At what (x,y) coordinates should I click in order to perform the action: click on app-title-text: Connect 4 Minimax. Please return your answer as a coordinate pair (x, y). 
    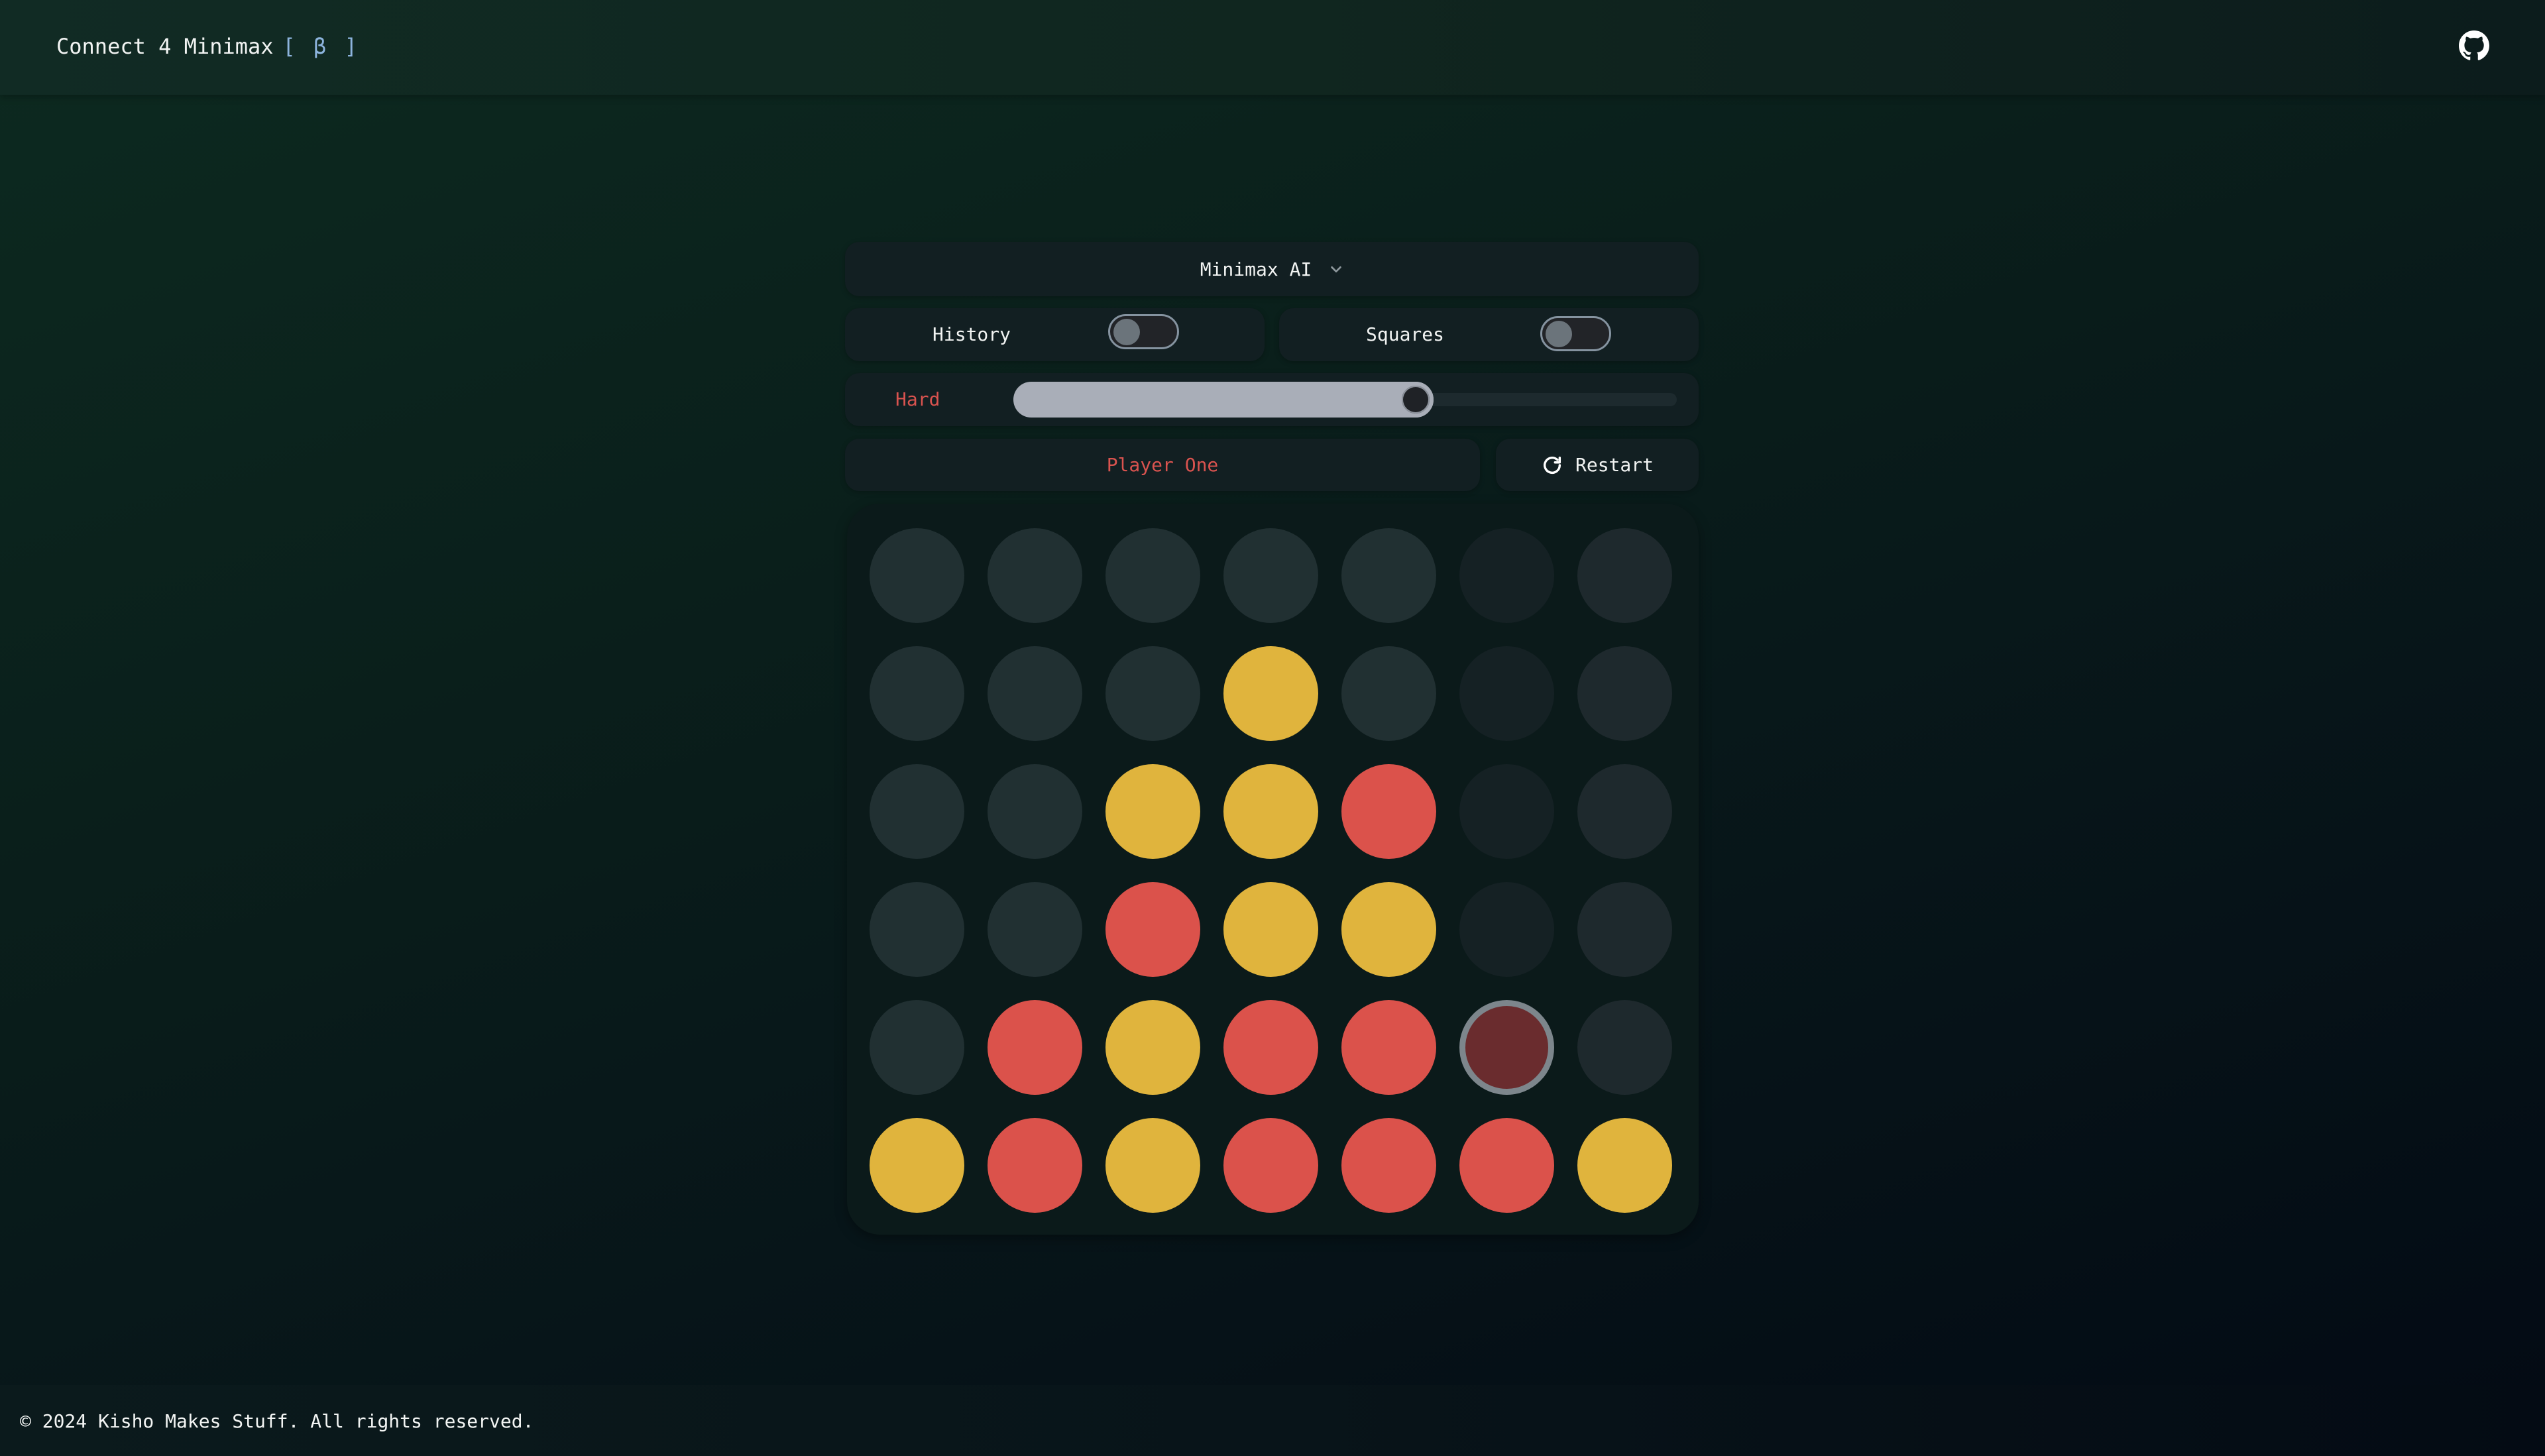
    Looking at the image, I should click on (165, 46).